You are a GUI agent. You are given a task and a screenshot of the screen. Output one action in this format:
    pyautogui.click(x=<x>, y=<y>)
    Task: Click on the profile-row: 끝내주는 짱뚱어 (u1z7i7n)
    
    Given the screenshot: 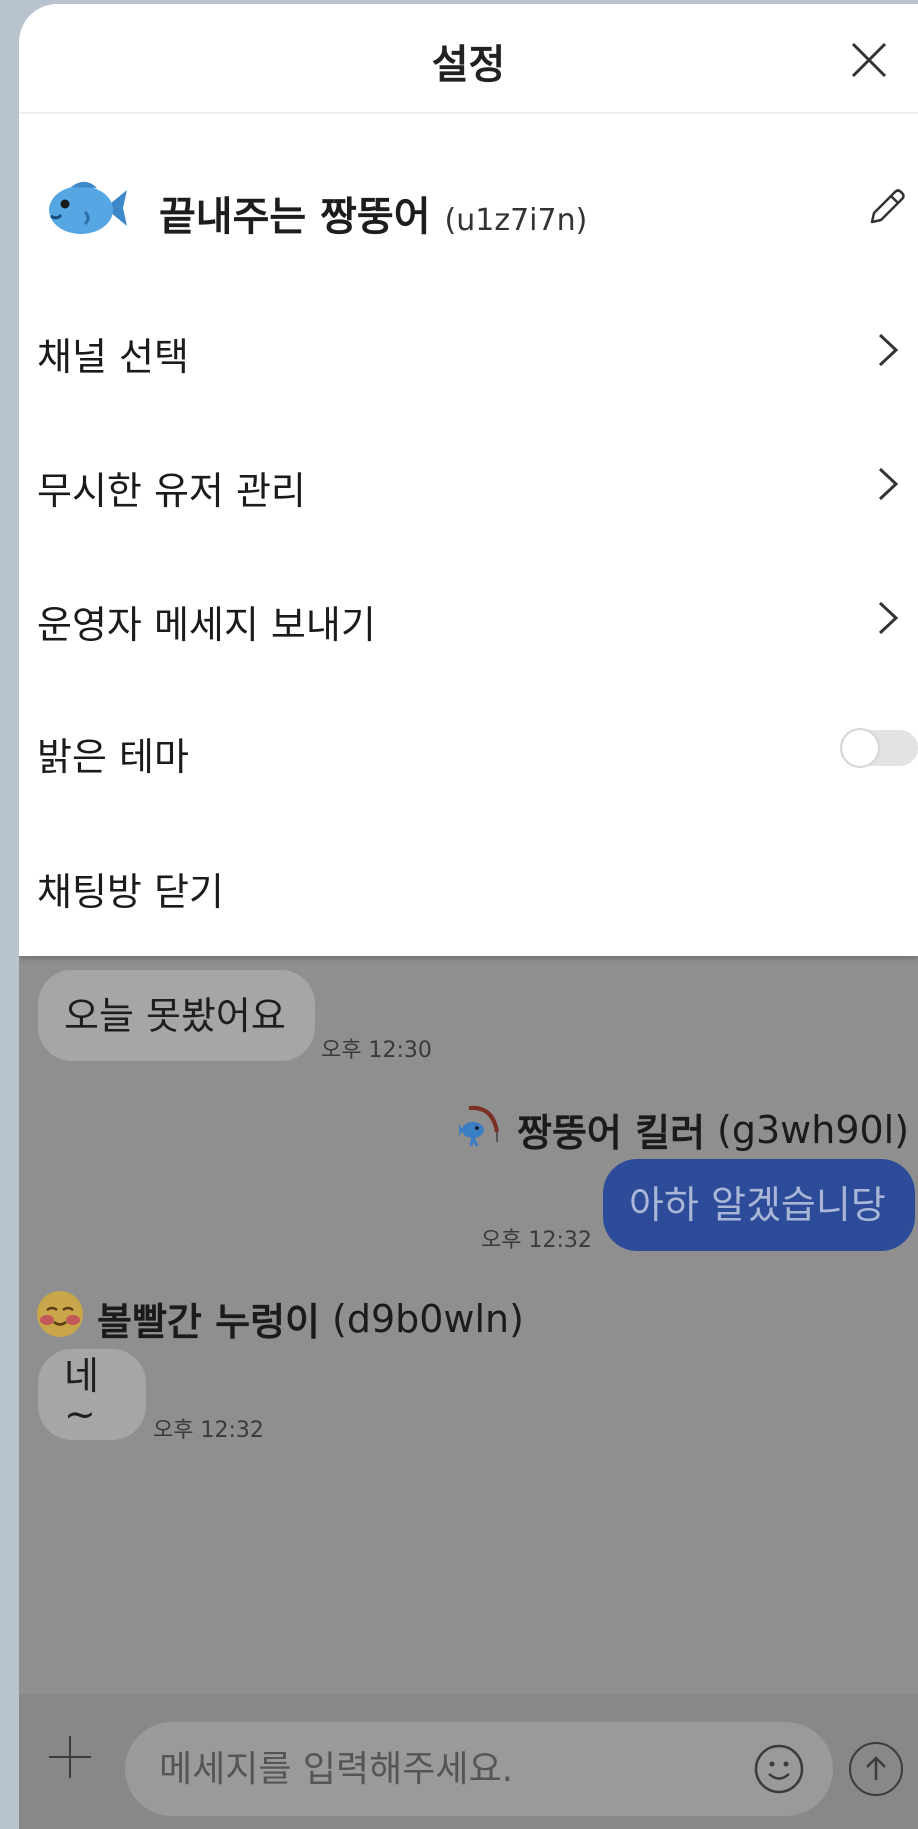 What is the action you would take?
    pyautogui.click(x=468, y=204)
    